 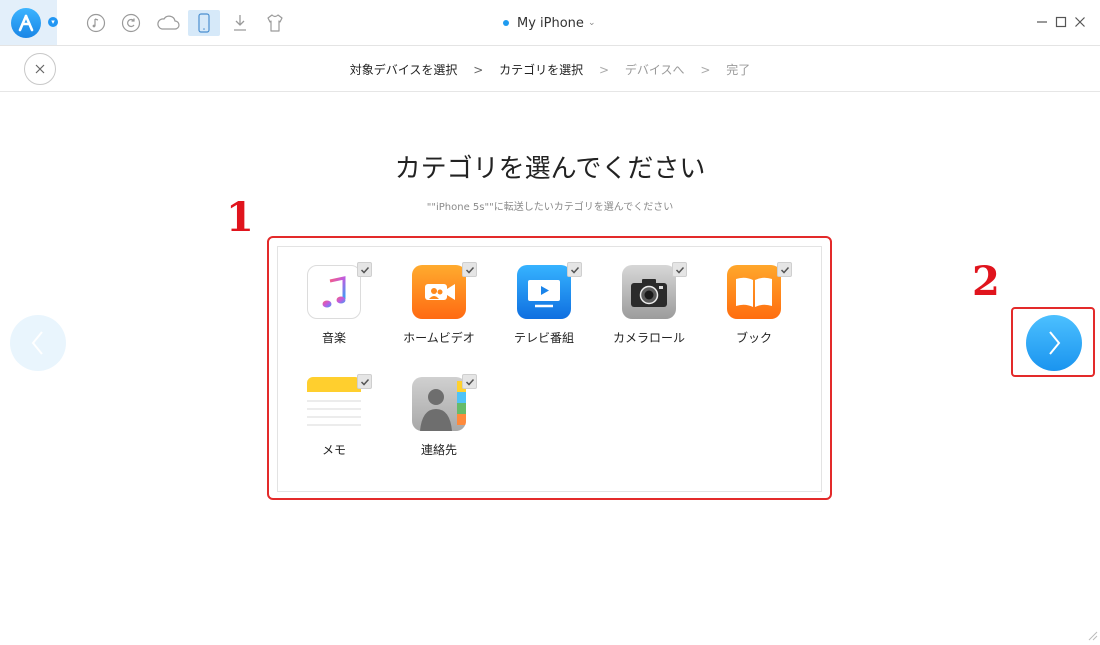 What do you see at coordinates (439, 292) in the screenshot?
I see `home-video-icon` at bounding box center [439, 292].